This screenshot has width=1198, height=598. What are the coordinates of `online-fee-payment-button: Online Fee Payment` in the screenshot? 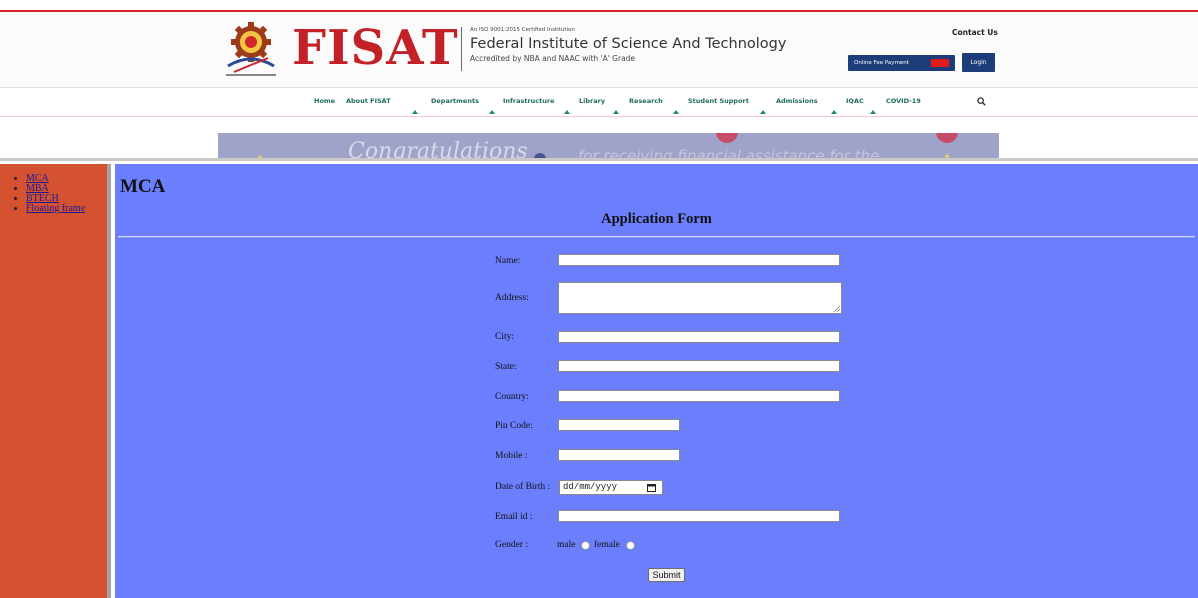 It's located at (901, 63).